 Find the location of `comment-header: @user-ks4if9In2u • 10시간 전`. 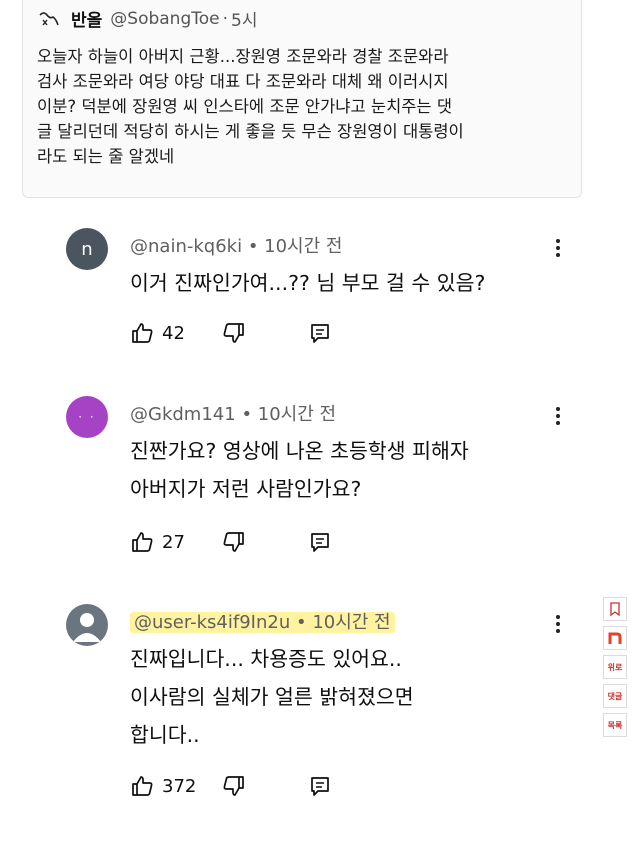

comment-header: @user-ks4if9In2u • 10시간 전 is located at coordinates (262, 621).